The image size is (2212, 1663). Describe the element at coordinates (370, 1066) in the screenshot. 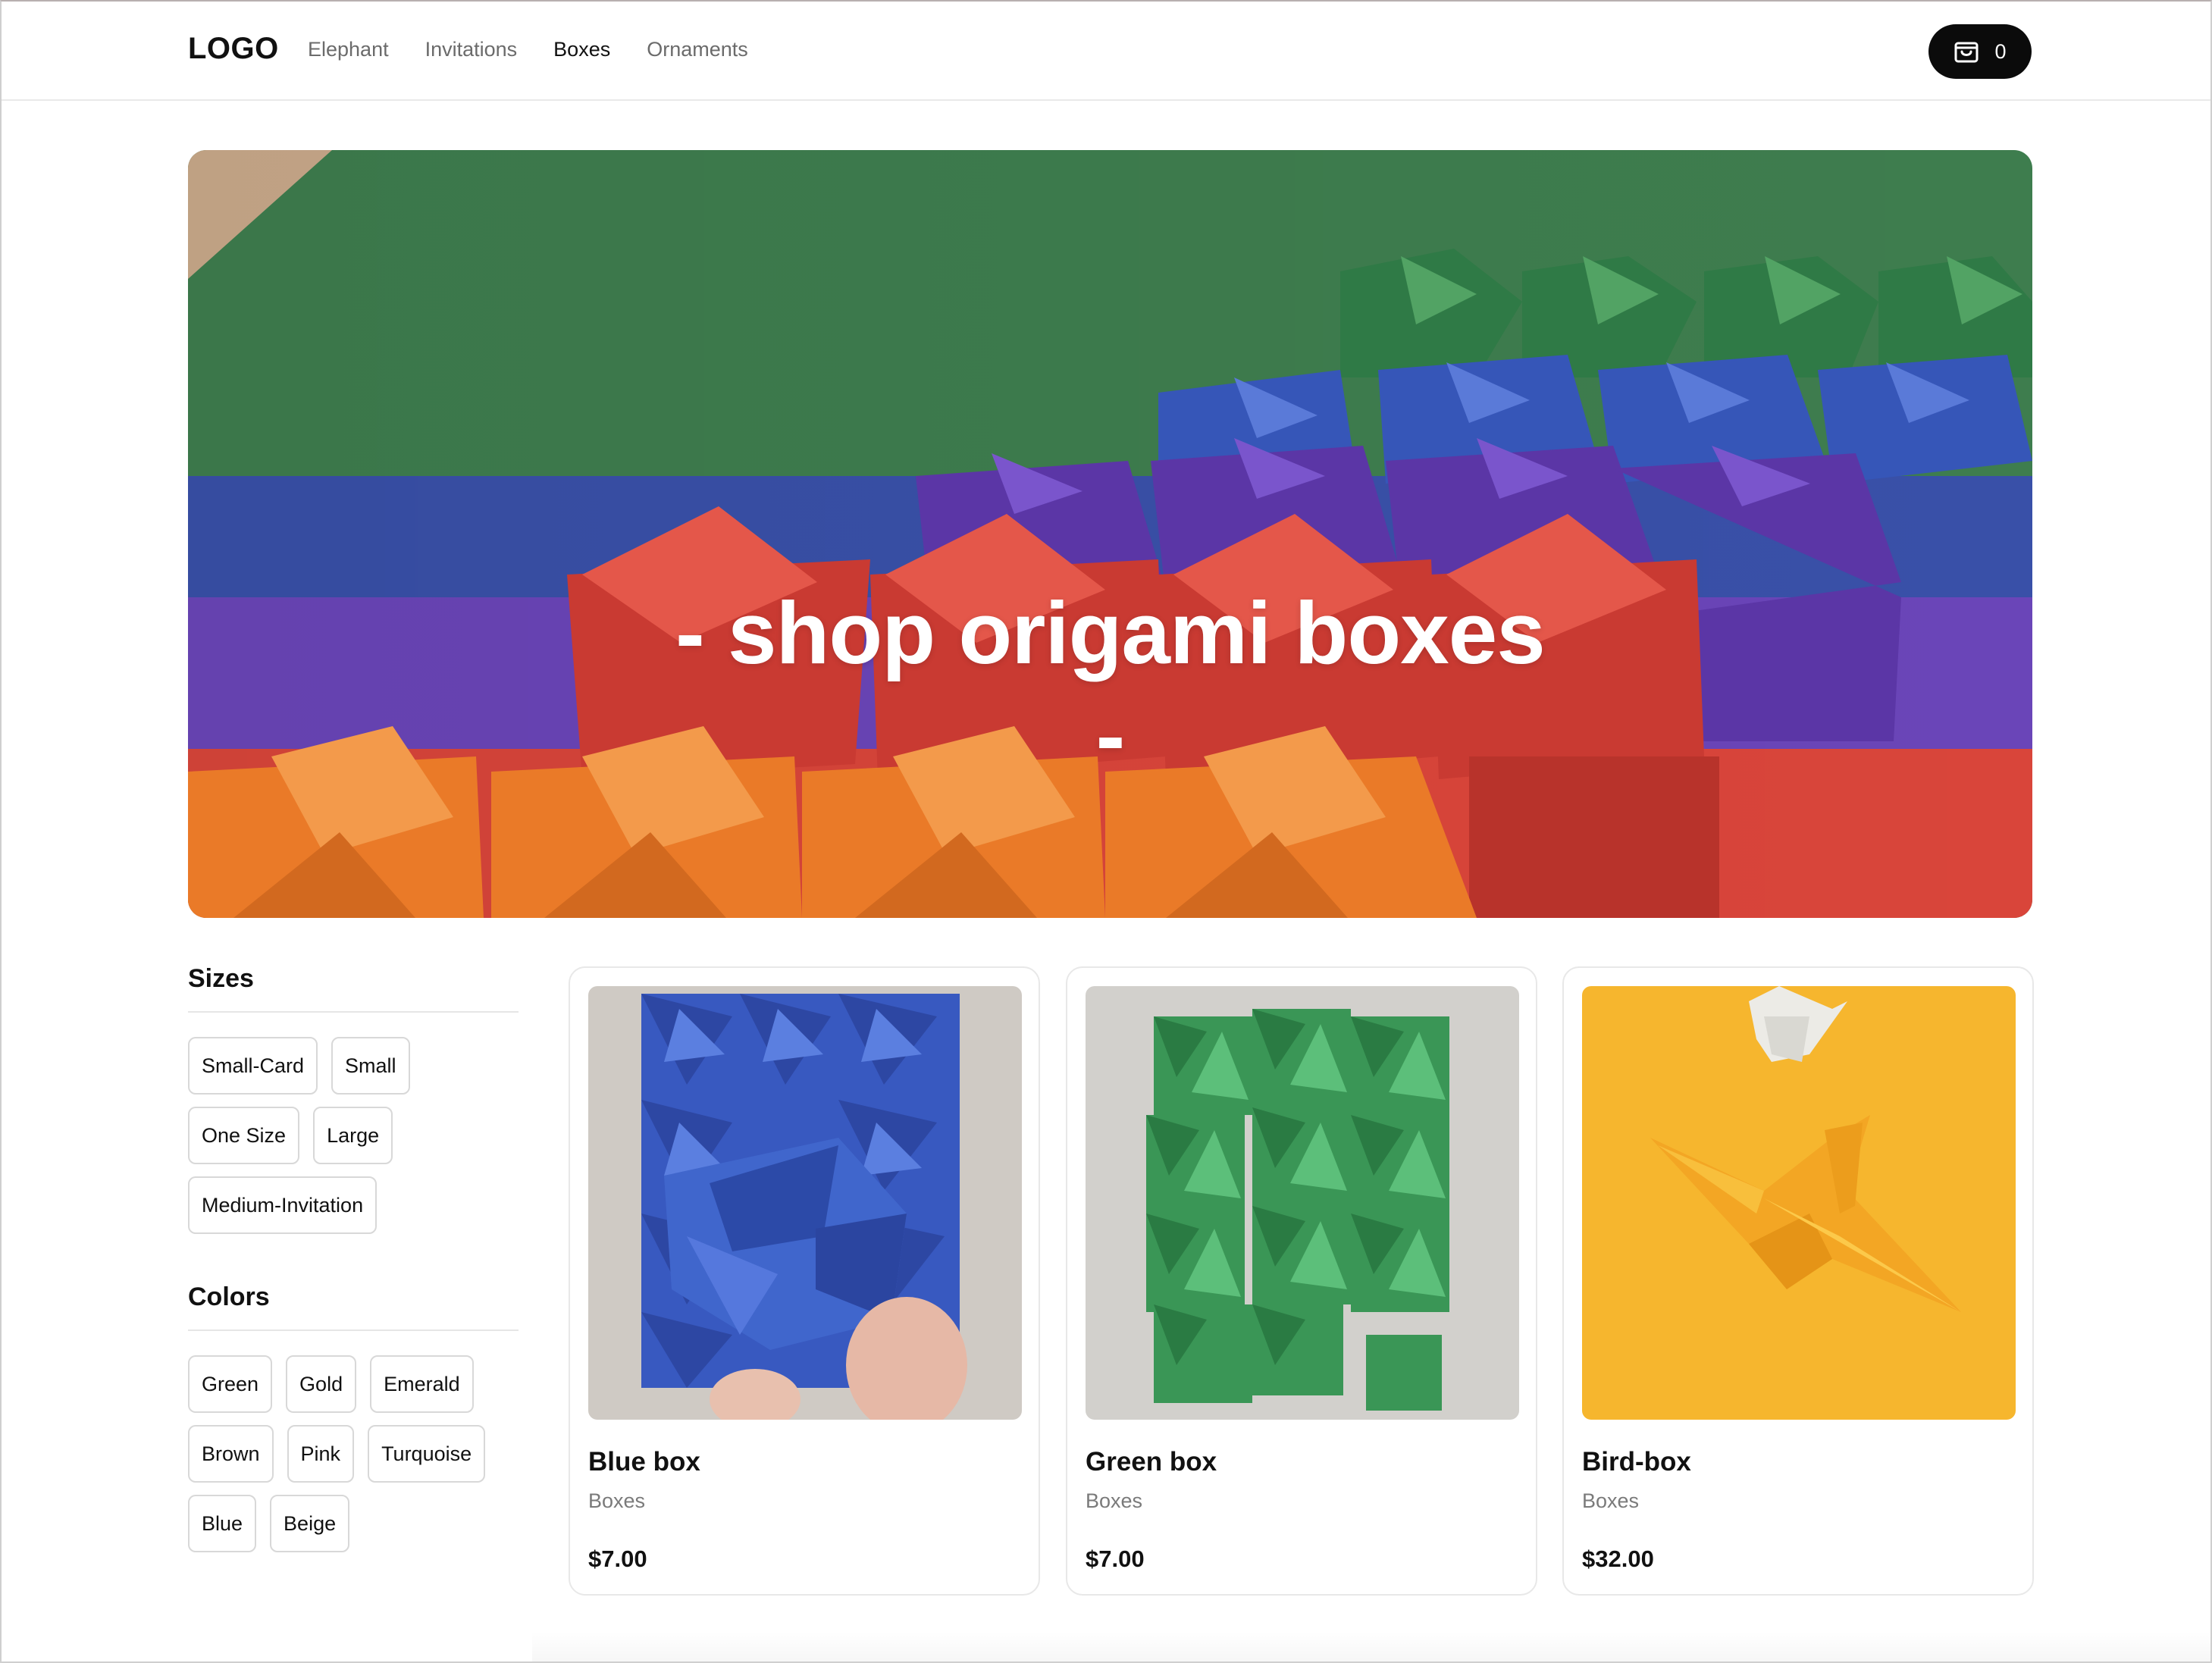

I see `size-chip-small: Small` at that location.